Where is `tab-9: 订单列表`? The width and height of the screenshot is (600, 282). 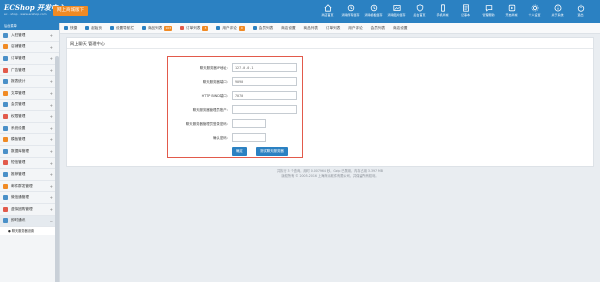
tab-9: 订单列表 is located at coordinates (333, 28).